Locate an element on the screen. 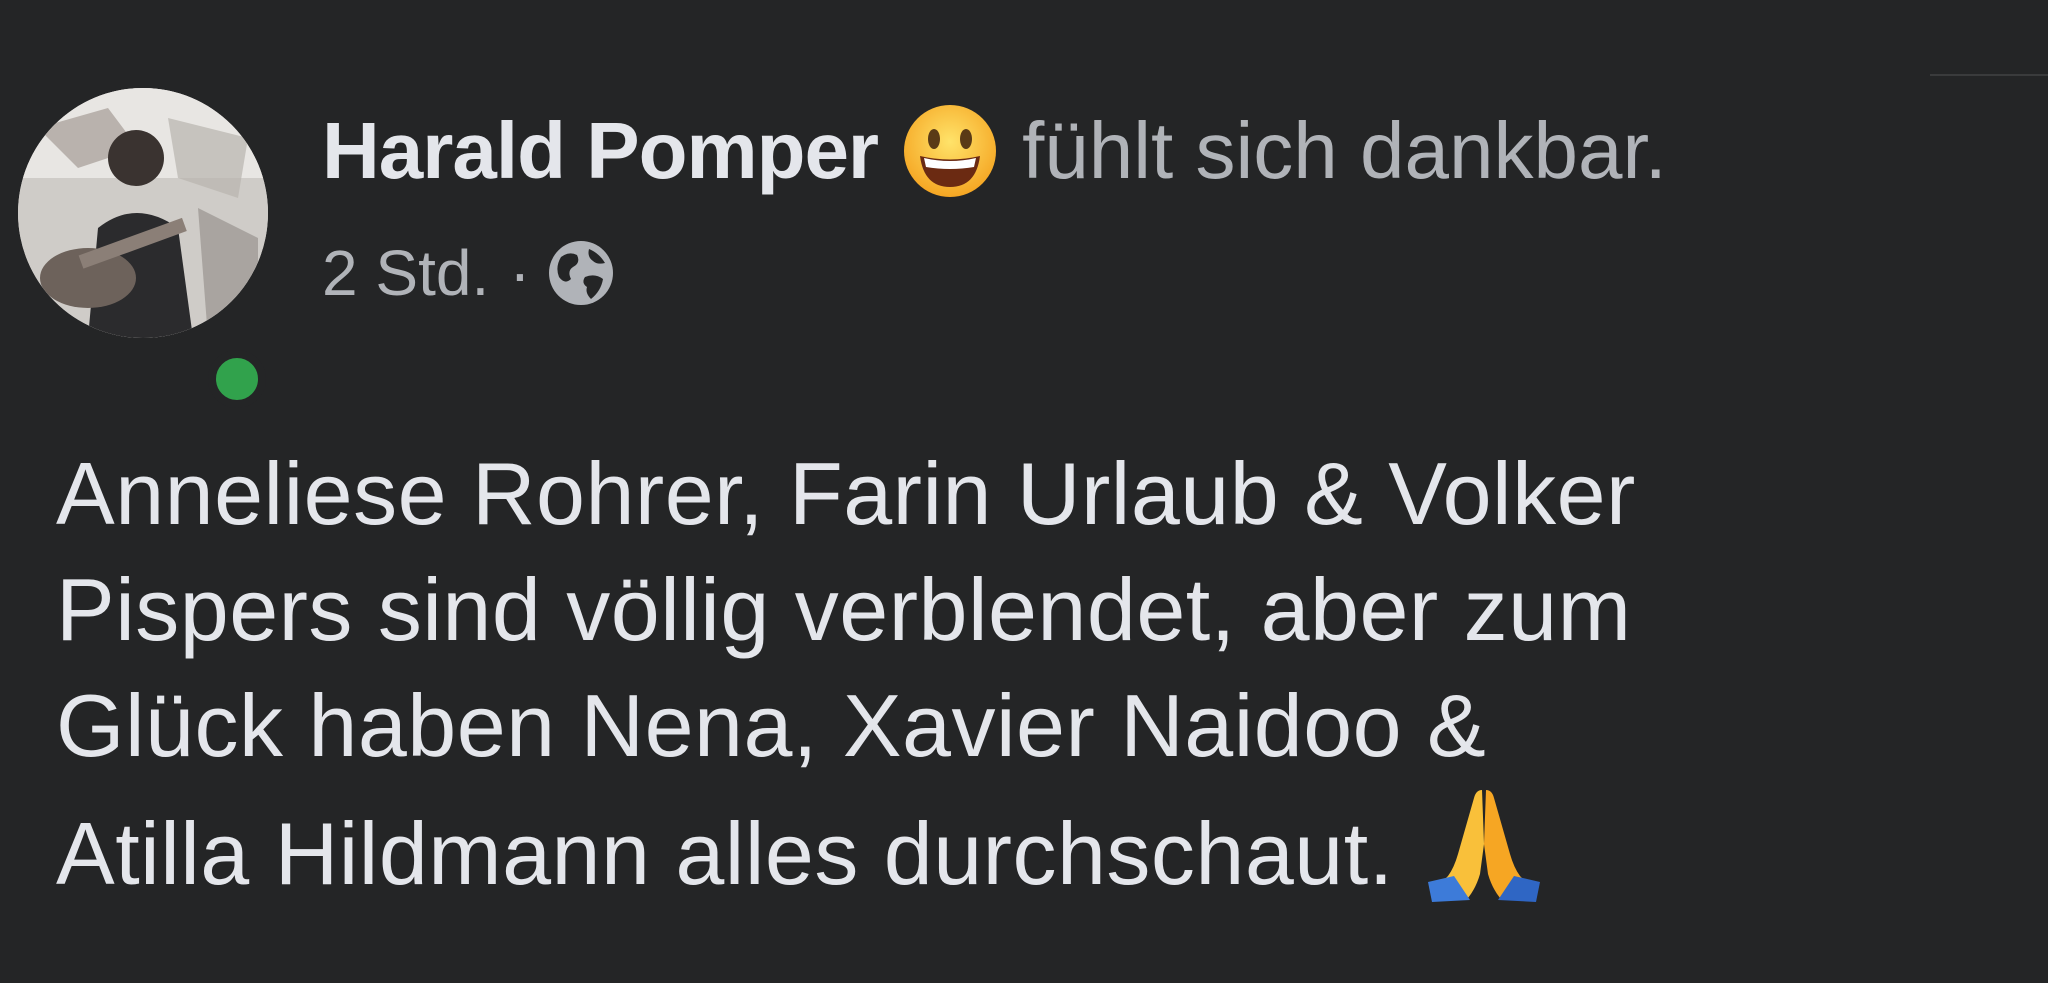 The height and width of the screenshot is (983, 2048). divider is located at coordinates (1989, 75).